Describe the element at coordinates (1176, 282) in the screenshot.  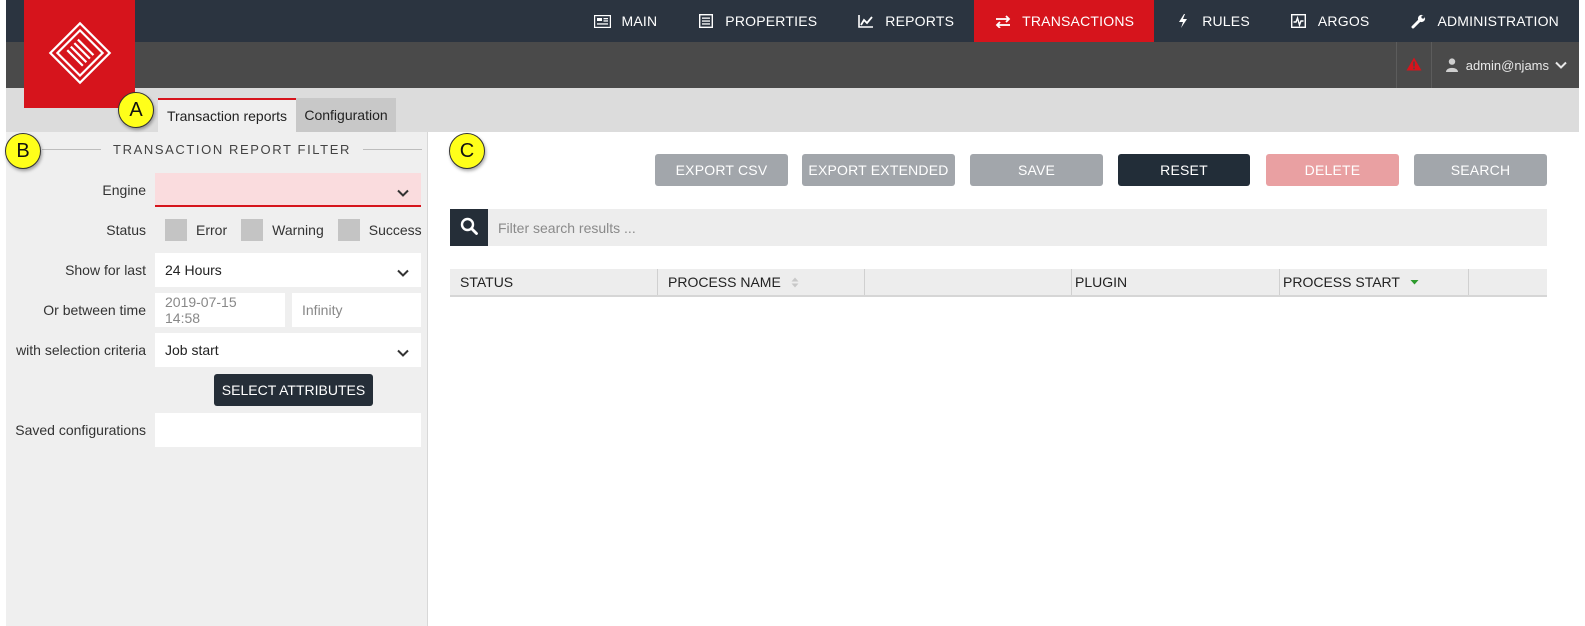
I see `column-plugin: PLUGIN` at that location.